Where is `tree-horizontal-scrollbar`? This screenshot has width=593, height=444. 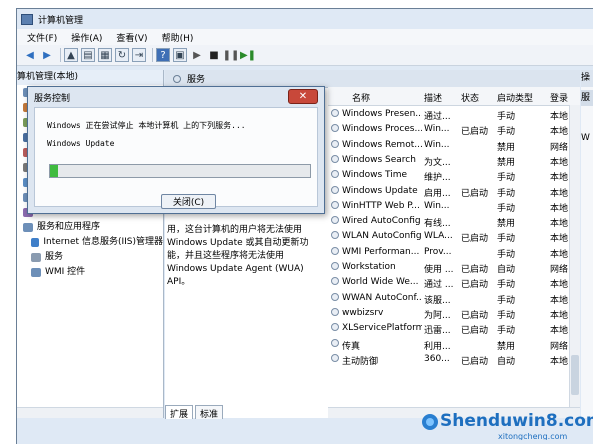 tree-horizontal-scrollbar is located at coordinates (90, 412).